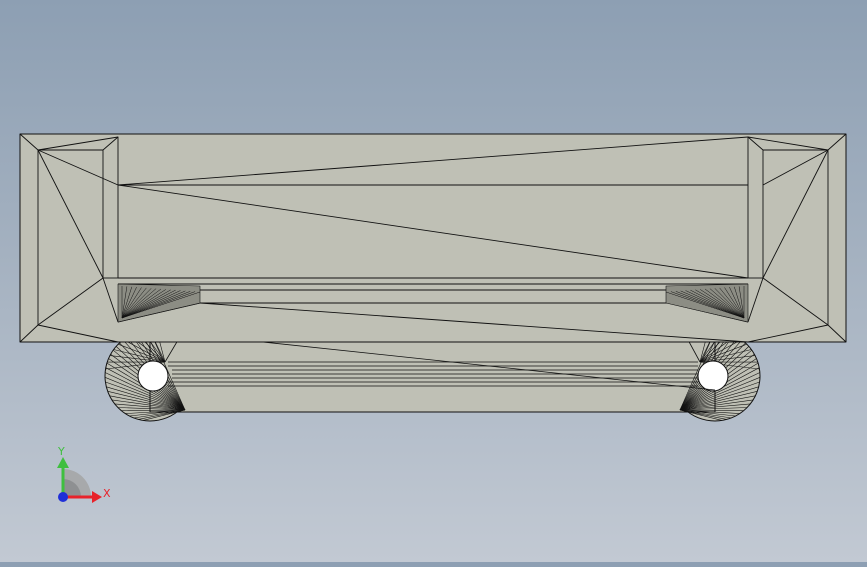 The width and height of the screenshot is (867, 567). What do you see at coordinates (153, 376) in the screenshot?
I see `left-hole` at bounding box center [153, 376].